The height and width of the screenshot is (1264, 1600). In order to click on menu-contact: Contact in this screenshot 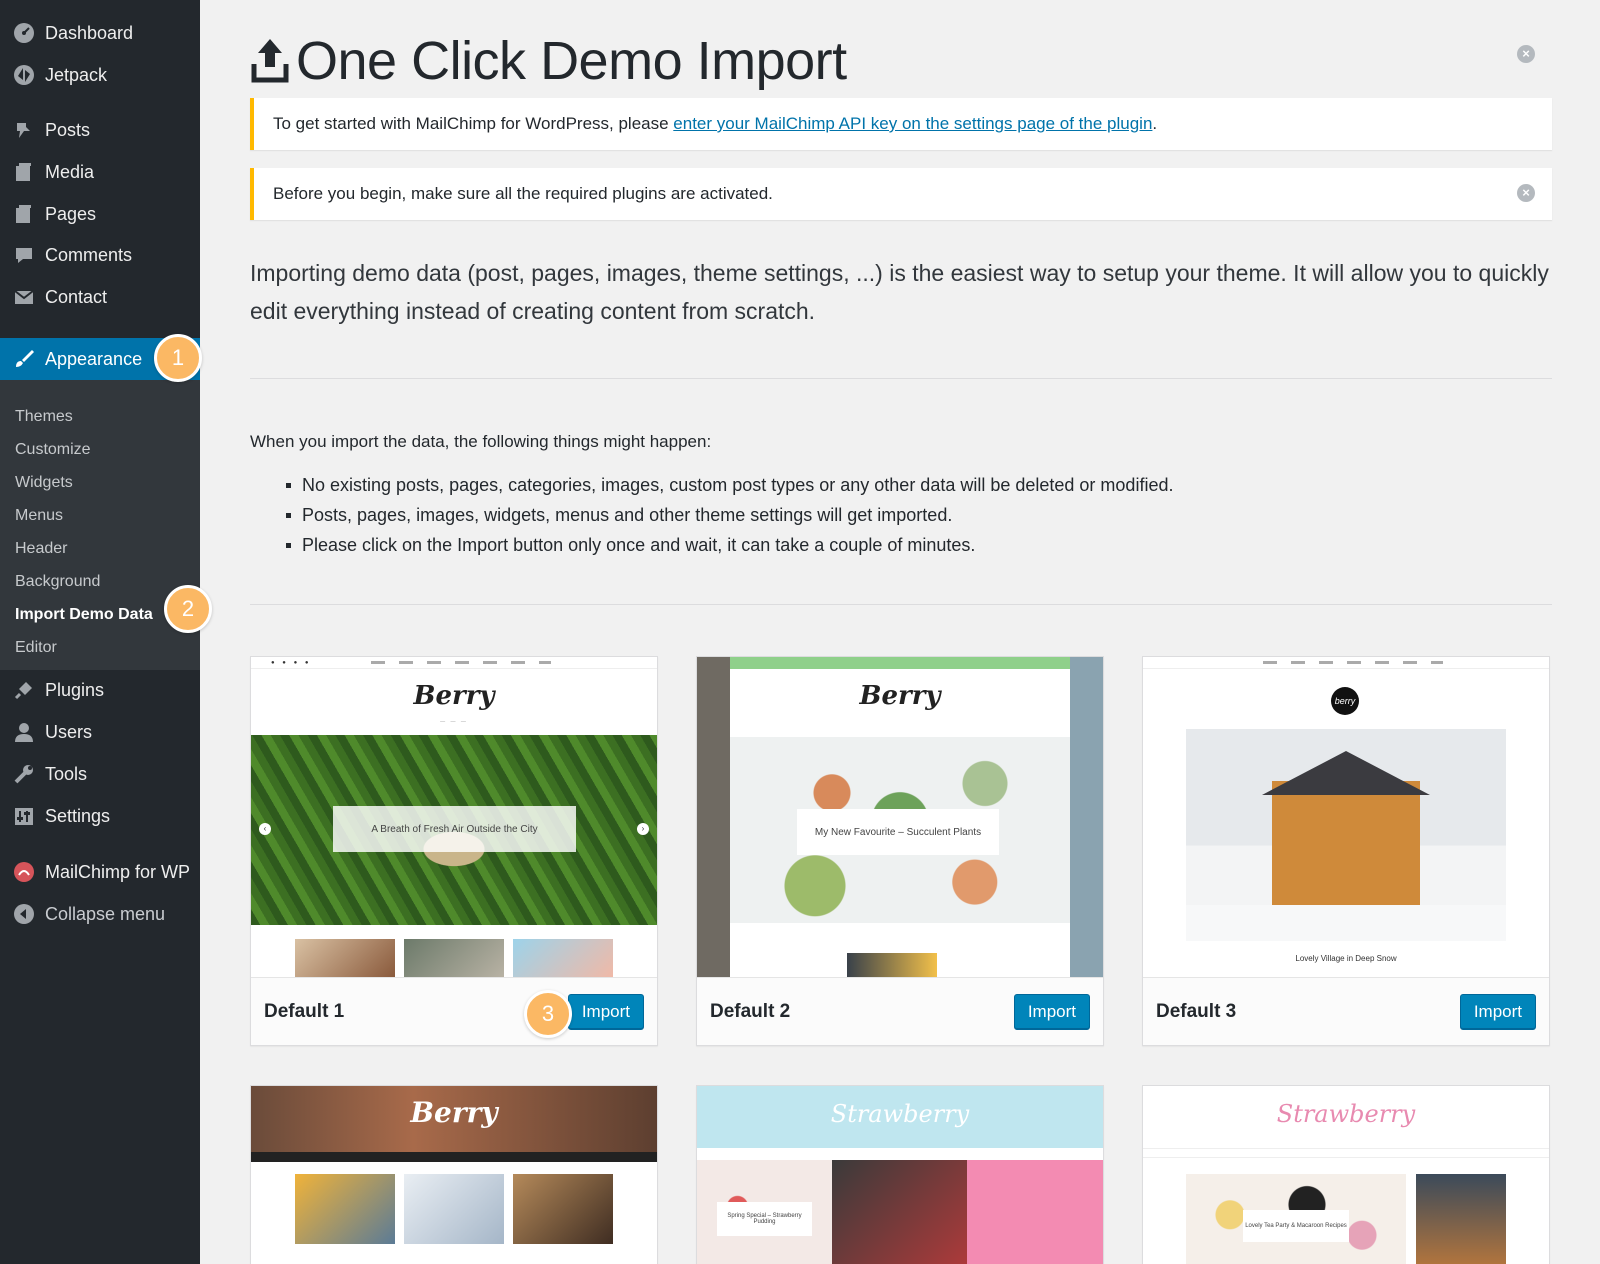, I will do `click(100, 297)`.